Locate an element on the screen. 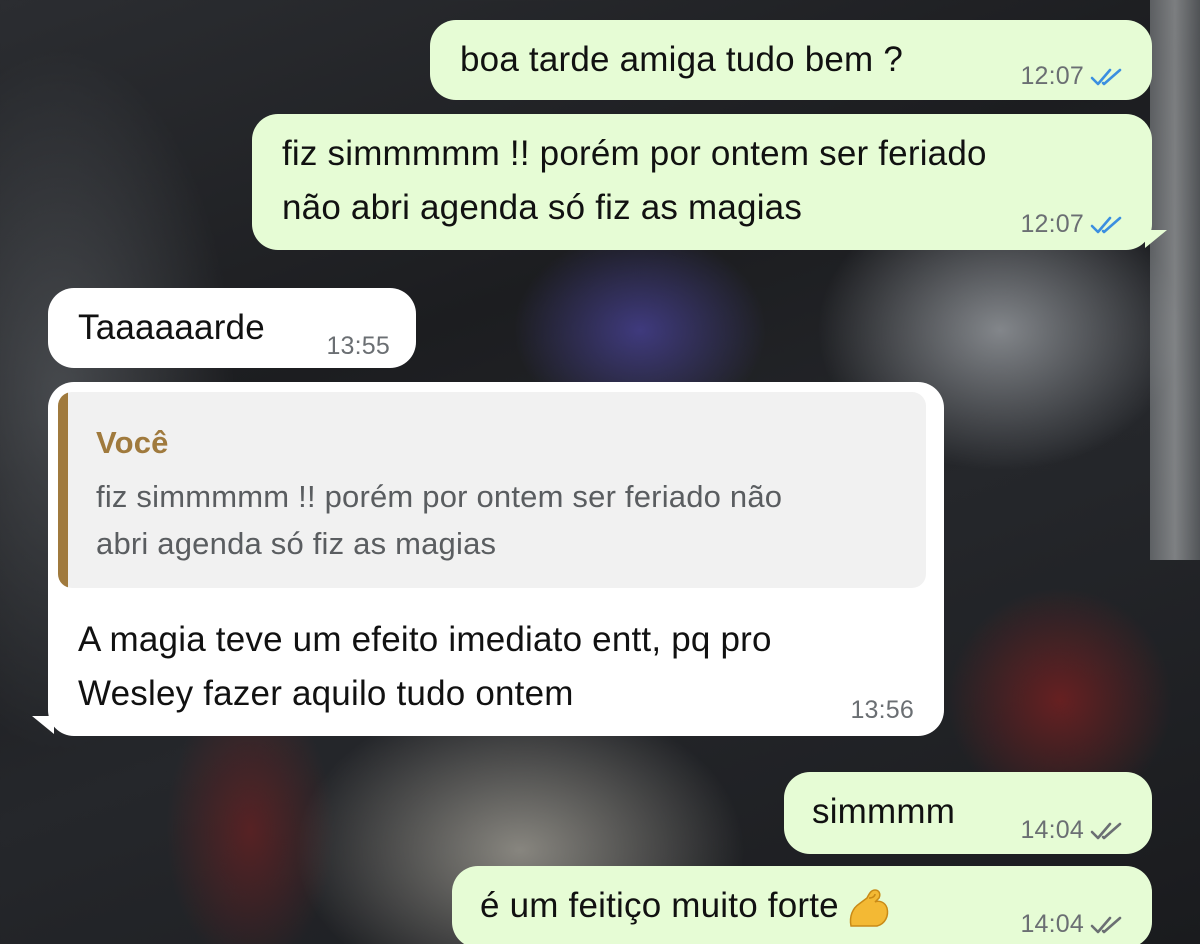 The height and width of the screenshot is (944, 1200). quote-text-line-2: abri agenda só fiz as magias is located at coordinates (296, 543).